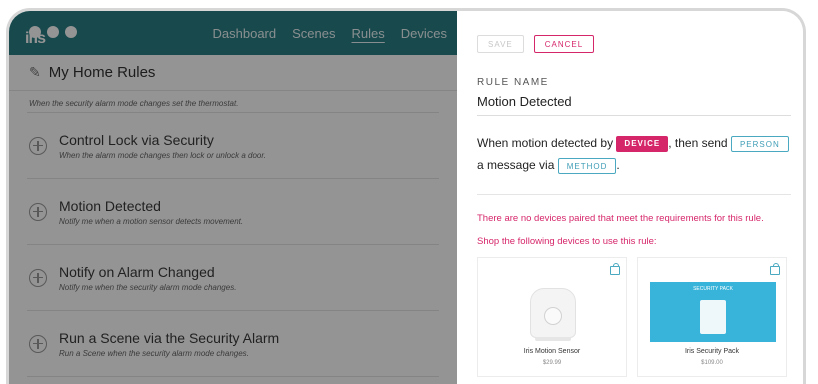  I want to click on device-selector: DEVICE, so click(642, 143).